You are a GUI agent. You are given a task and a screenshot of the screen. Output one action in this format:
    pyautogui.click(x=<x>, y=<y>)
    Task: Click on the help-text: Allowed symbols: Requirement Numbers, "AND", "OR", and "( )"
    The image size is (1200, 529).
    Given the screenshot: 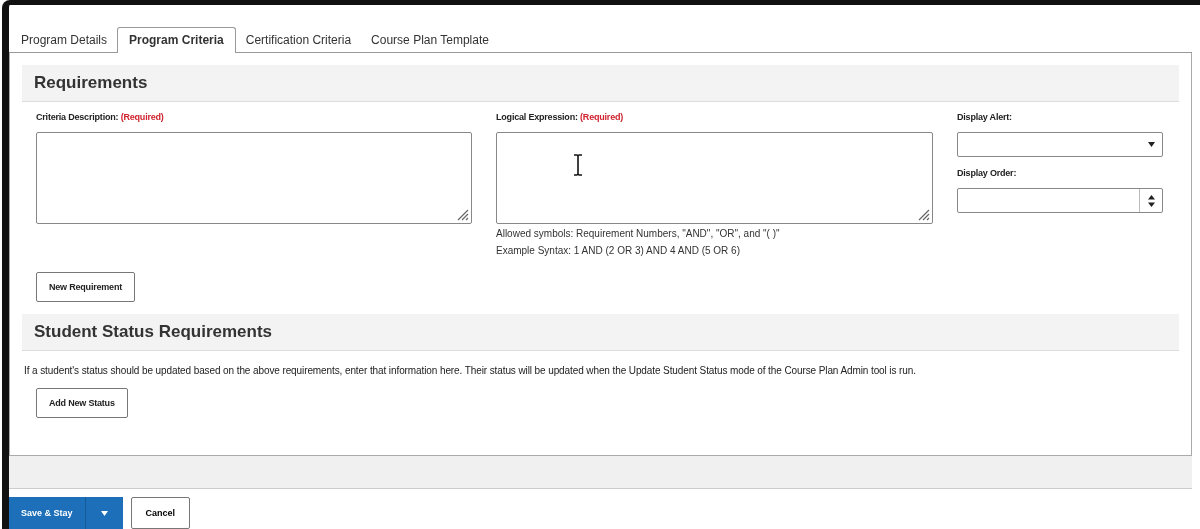 What is the action you would take?
    pyautogui.click(x=638, y=234)
    